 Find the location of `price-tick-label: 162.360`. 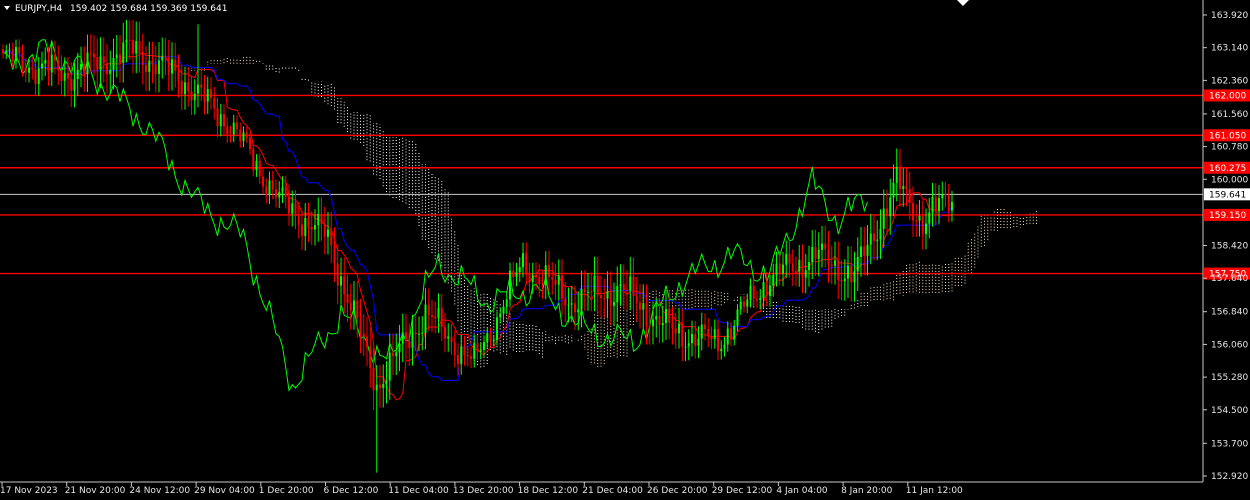

price-tick-label: 162.360 is located at coordinates (1229, 81).